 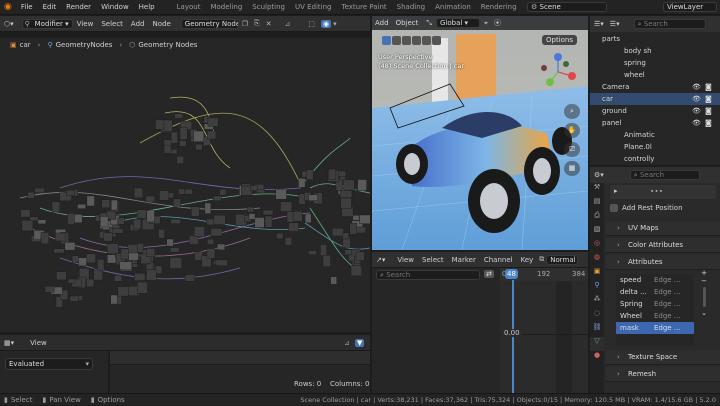 What do you see at coordinates (429, 23) in the screenshot?
I see `move-tool-icon: ⤡` at bounding box center [429, 23].